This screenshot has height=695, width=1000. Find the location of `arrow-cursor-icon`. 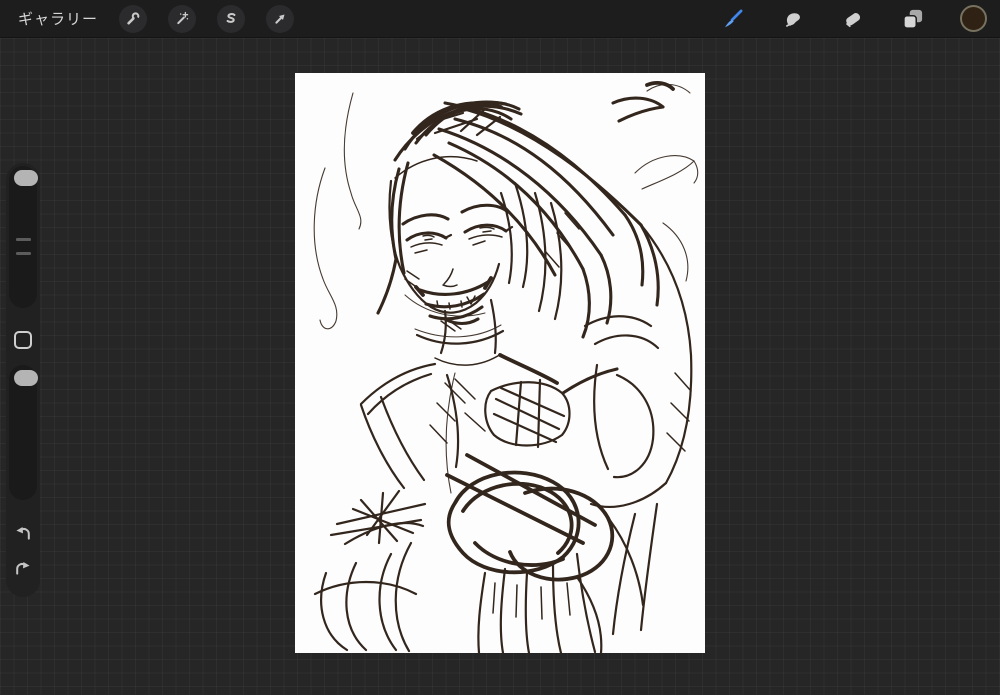

arrow-cursor-icon is located at coordinates (280, 19).